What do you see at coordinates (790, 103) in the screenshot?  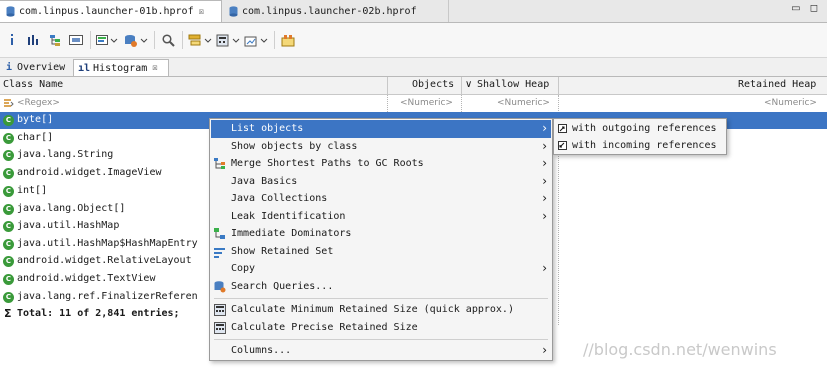 I see `retained-heap-filter-input: <Numeric>` at bounding box center [790, 103].